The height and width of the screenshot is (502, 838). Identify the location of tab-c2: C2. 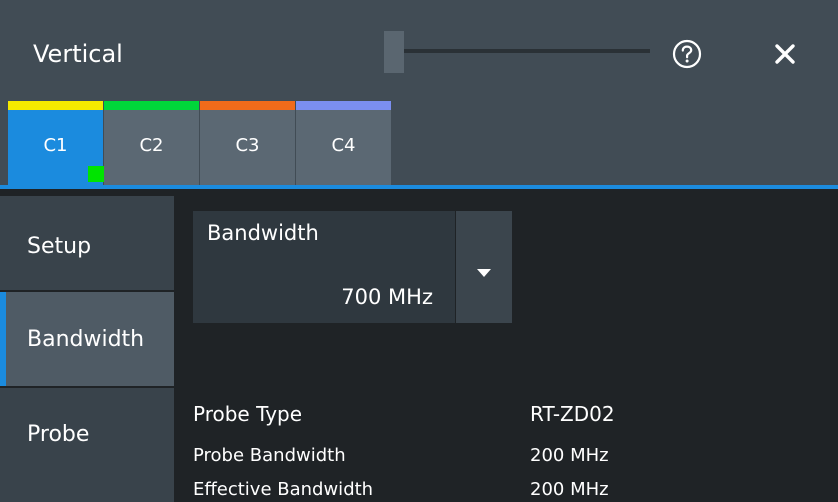
(151, 143).